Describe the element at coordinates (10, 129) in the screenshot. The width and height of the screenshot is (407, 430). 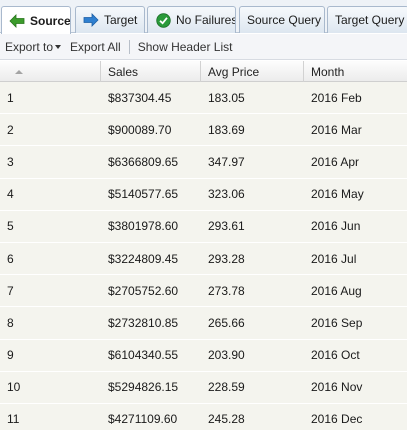
I see `row-index-cell: 2` at that location.